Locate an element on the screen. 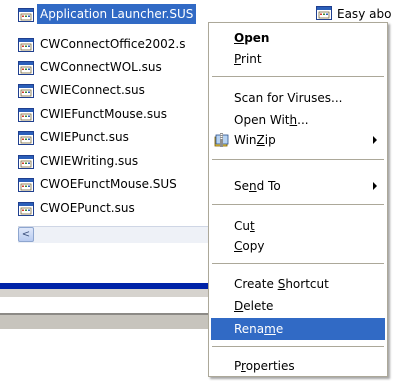 The width and height of the screenshot is (406, 381). file-item-0: Application Launcher.SUS is located at coordinates (98, 14).